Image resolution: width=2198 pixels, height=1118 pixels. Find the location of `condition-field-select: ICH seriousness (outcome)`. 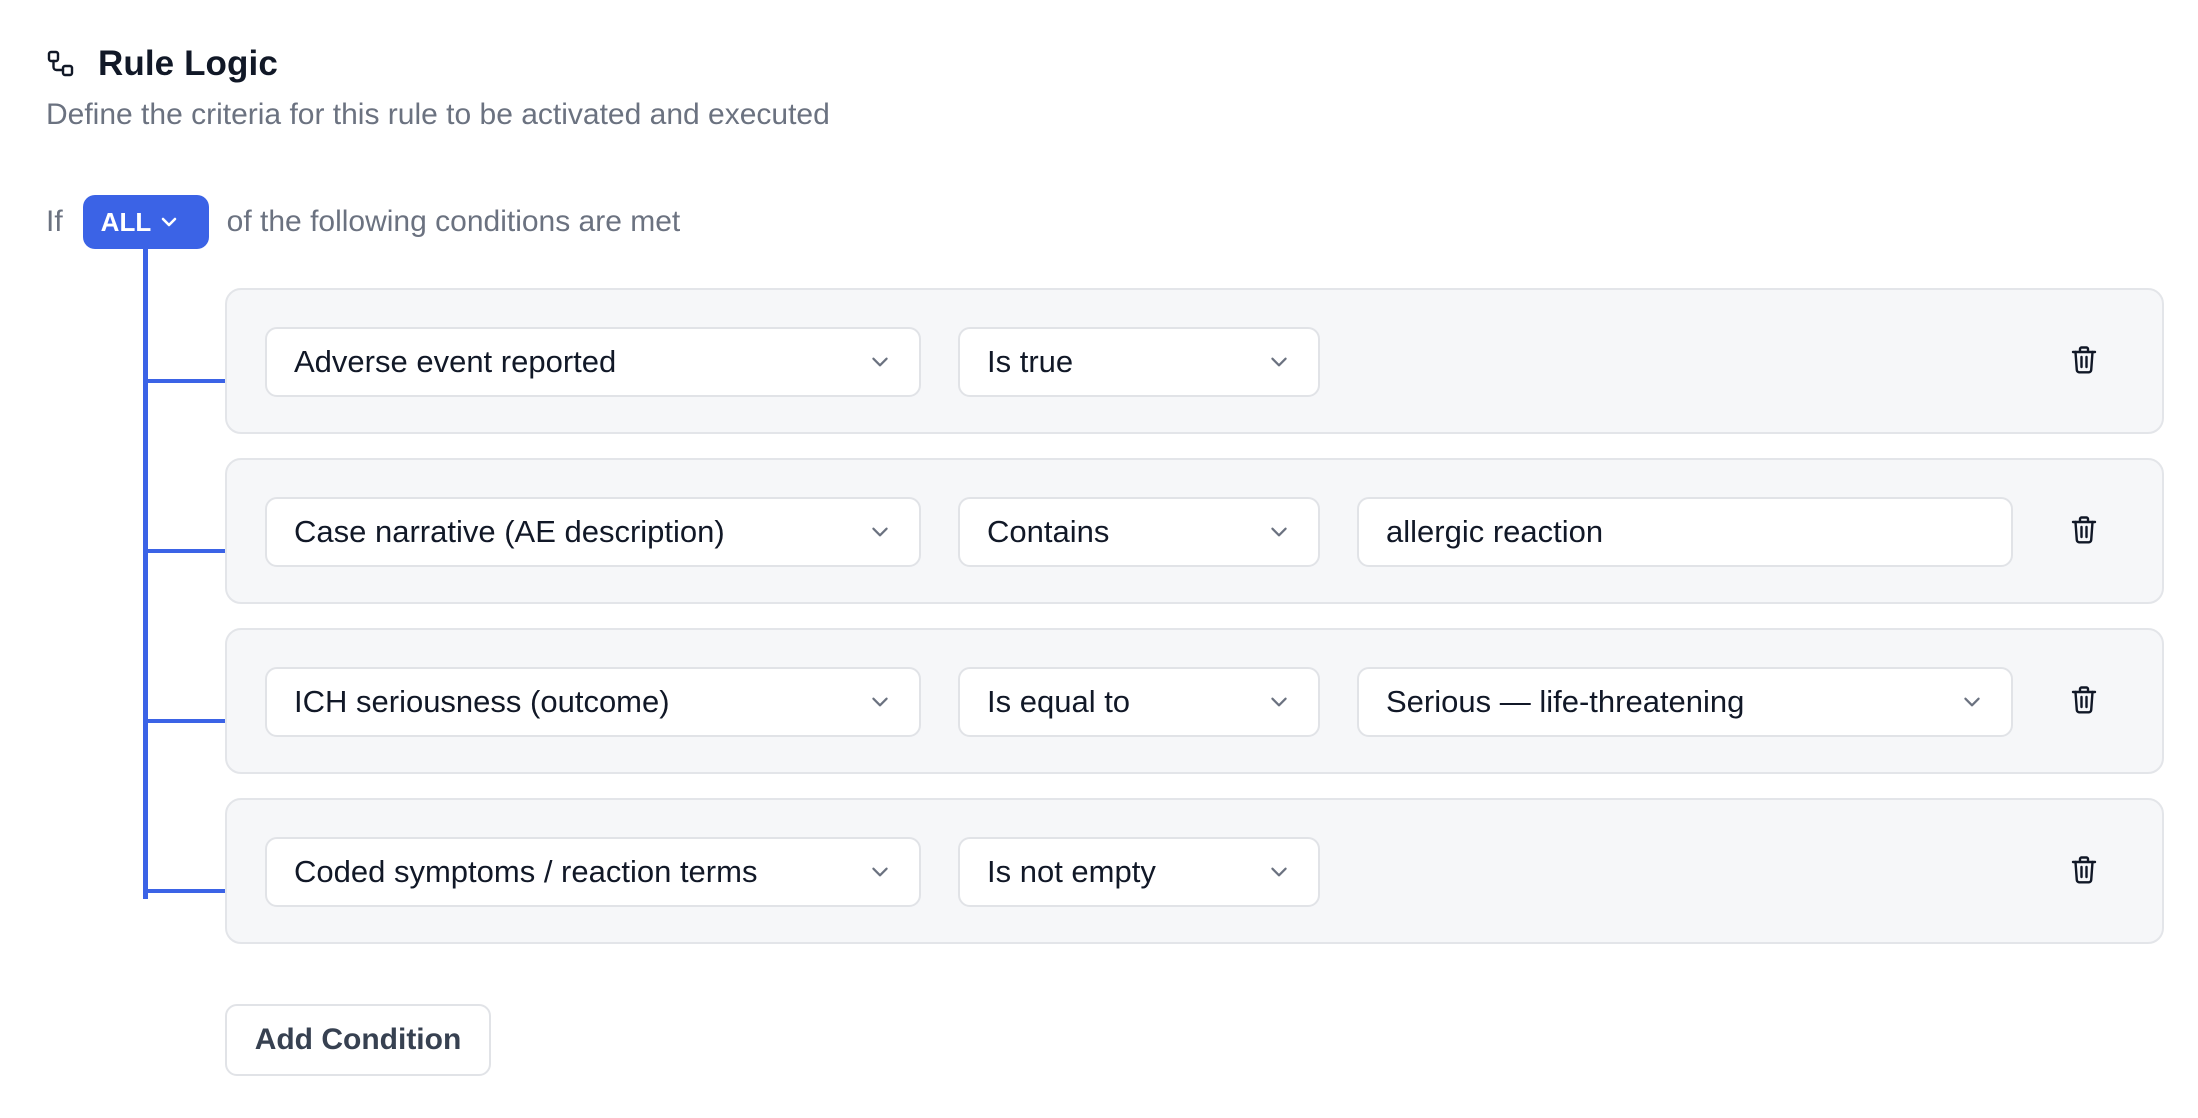

condition-field-select: ICH seriousness (outcome) is located at coordinates (593, 702).